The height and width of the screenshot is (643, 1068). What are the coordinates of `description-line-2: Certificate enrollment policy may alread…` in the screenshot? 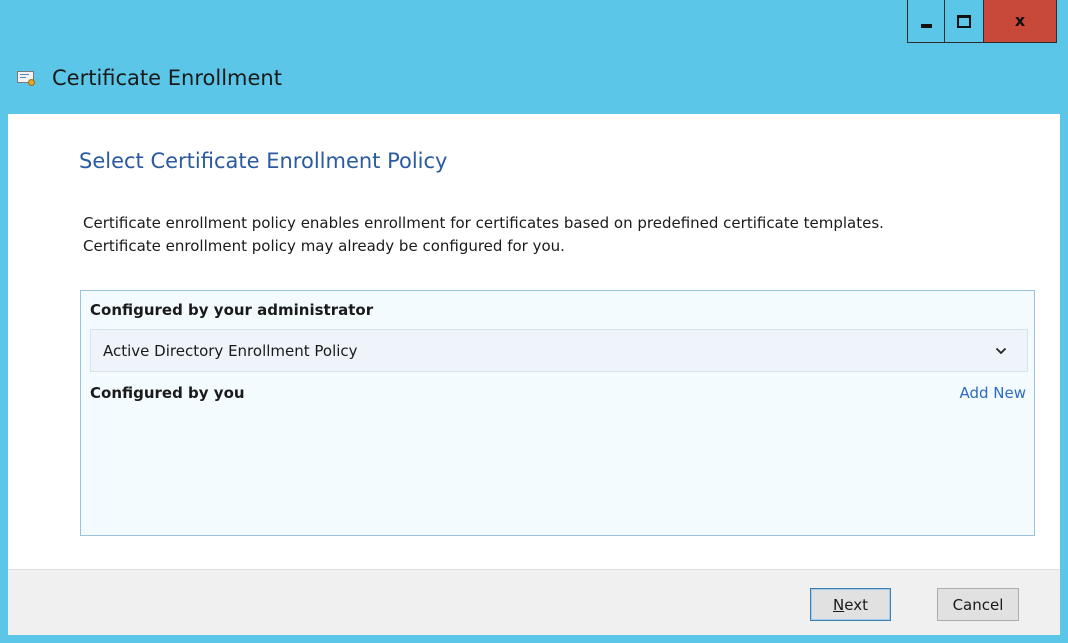 It's located at (324, 246).